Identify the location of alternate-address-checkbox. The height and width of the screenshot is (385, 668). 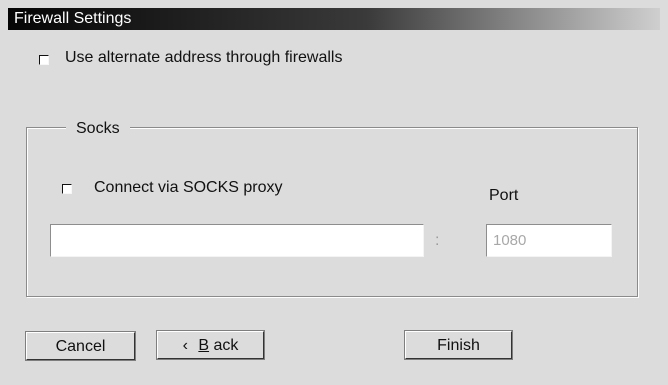
(44, 60).